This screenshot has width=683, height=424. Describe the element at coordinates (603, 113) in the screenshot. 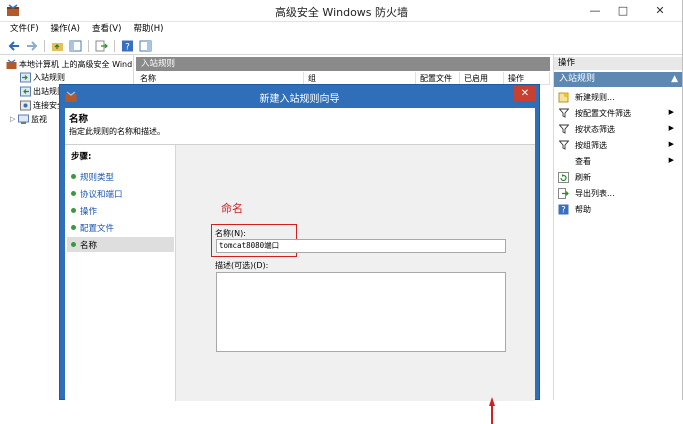

I see `action-label: 按配置文件筛选` at that location.